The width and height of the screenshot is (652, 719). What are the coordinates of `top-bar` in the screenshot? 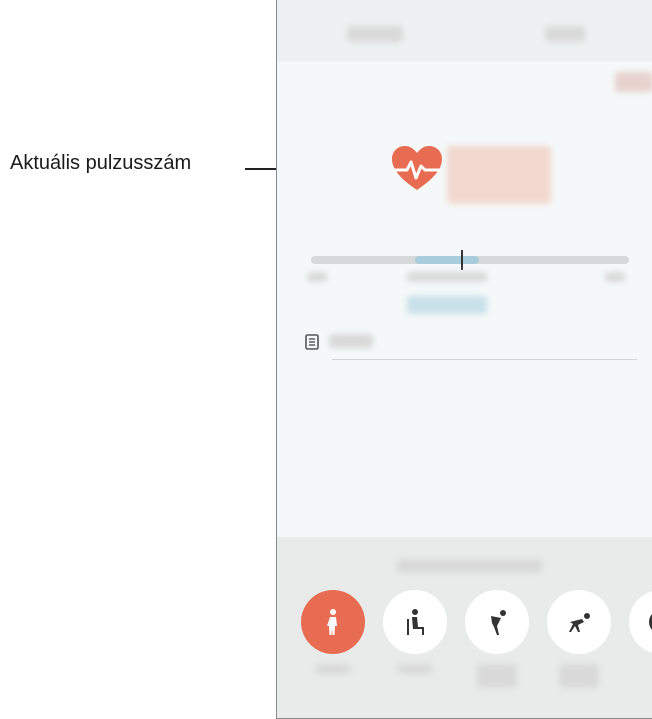 It's located at (464, 31).